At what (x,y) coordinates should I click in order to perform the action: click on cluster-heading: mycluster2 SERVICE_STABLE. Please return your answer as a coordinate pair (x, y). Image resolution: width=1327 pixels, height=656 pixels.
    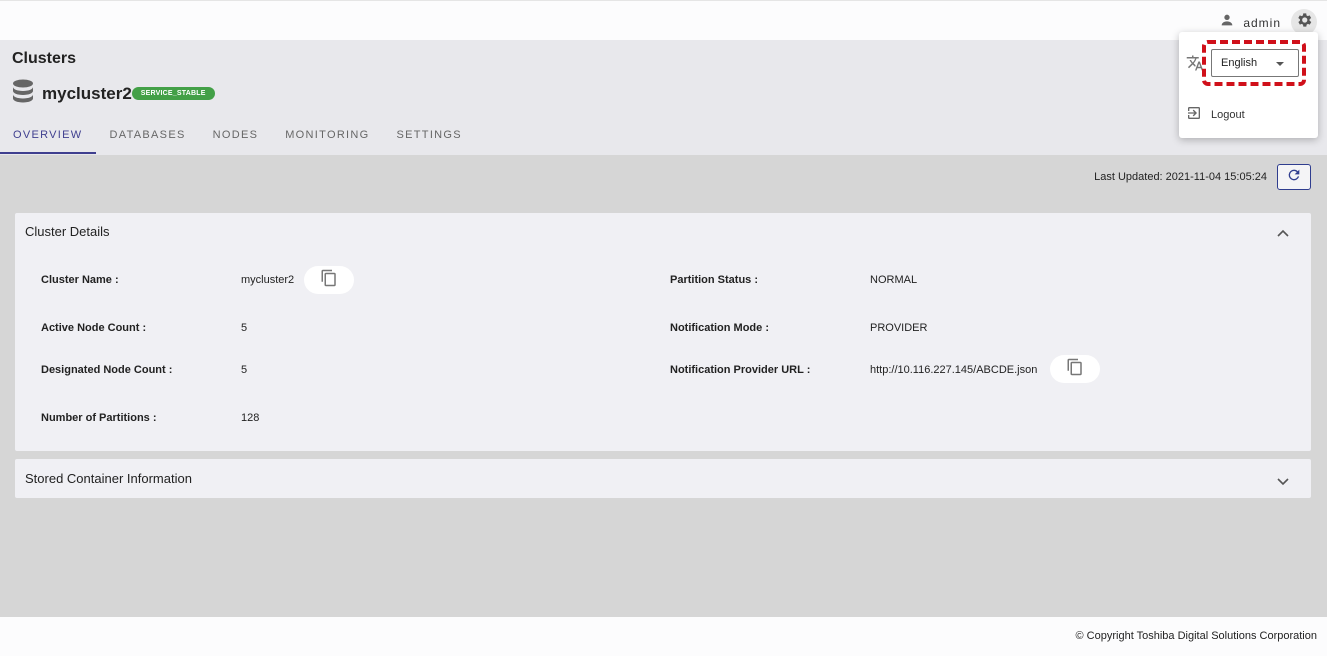
    Looking at the image, I should click on (113, 93).